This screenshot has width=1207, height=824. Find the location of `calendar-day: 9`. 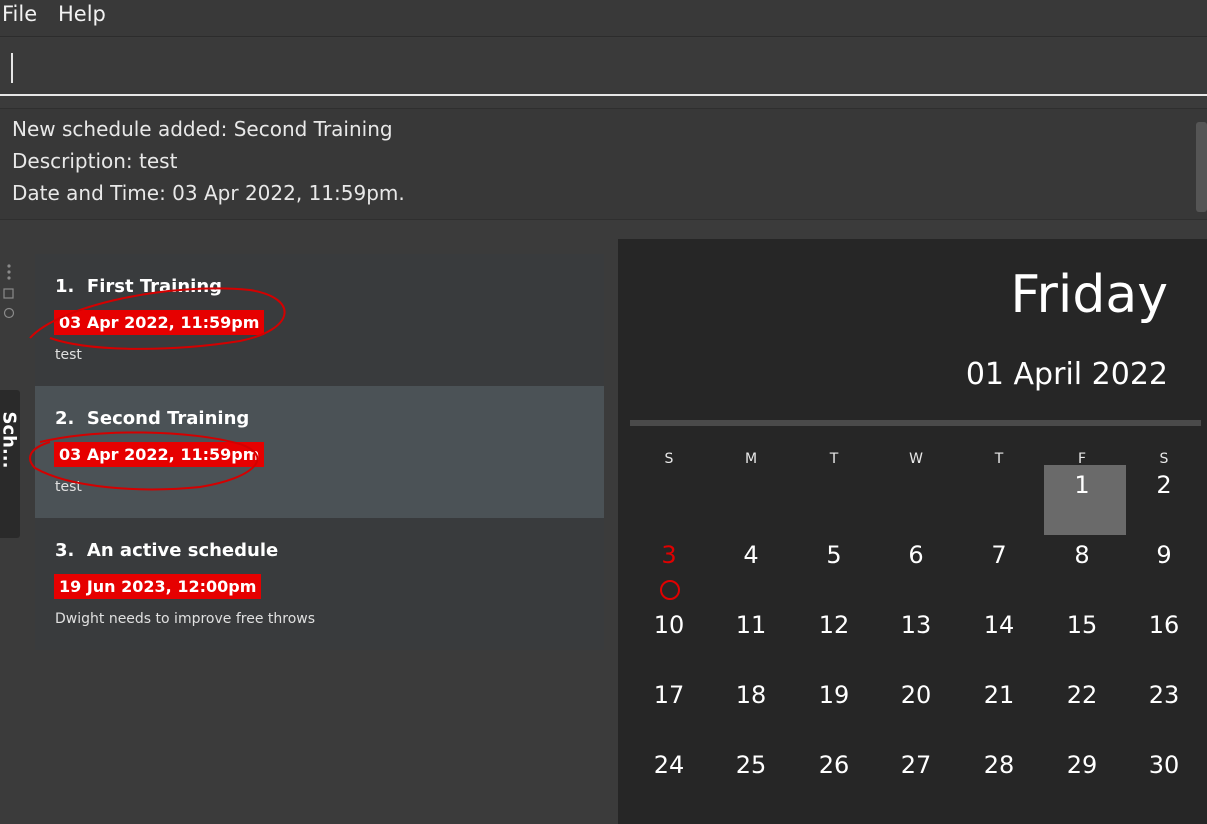

calendar-day: 9 is located at coordinates (1164, 555).